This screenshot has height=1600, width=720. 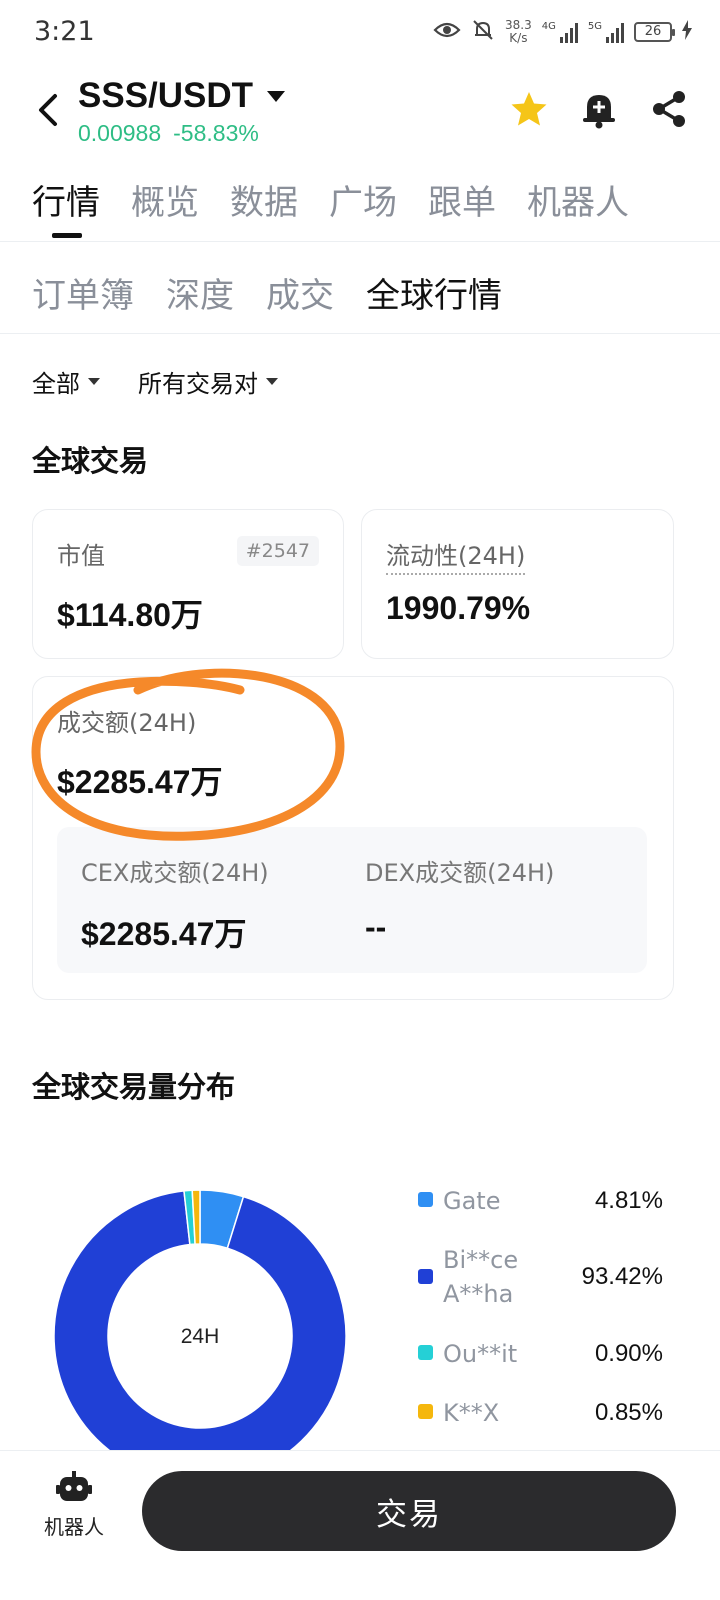 What do you see at coordinates (200, 292) in the screenshot?
I see `tab-depth: 深度` at bounding box center [200, 292].